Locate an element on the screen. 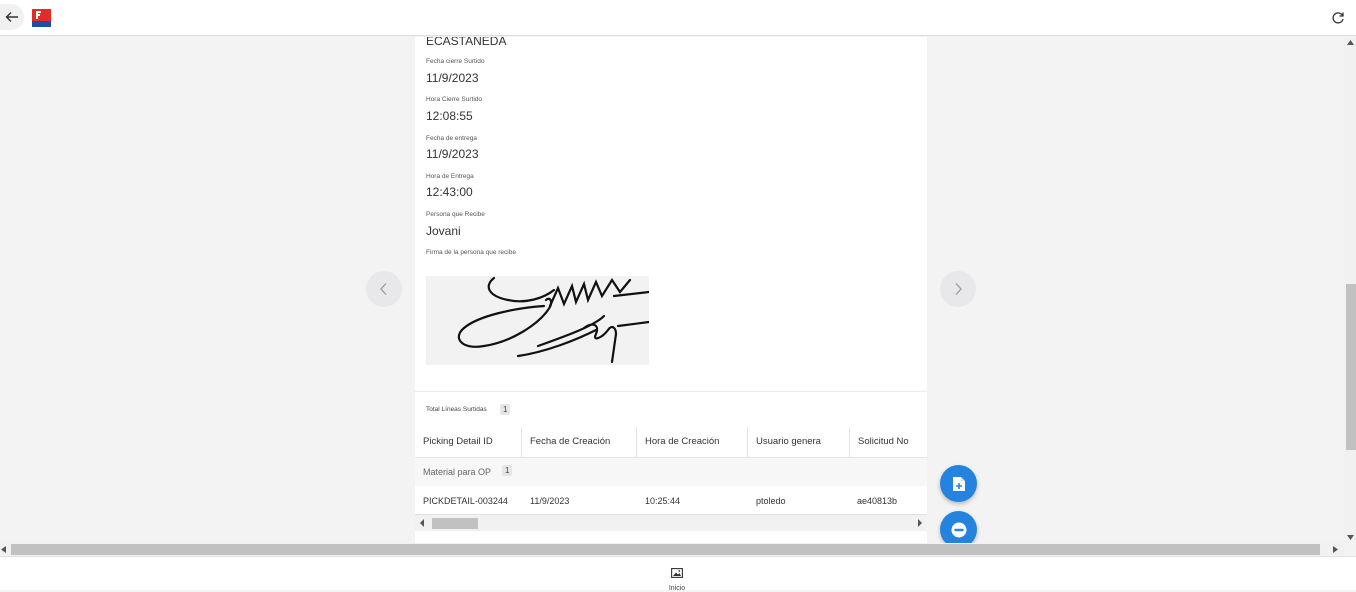  horizontal-scrollbar-thumb is located at coordinates (665, 549).